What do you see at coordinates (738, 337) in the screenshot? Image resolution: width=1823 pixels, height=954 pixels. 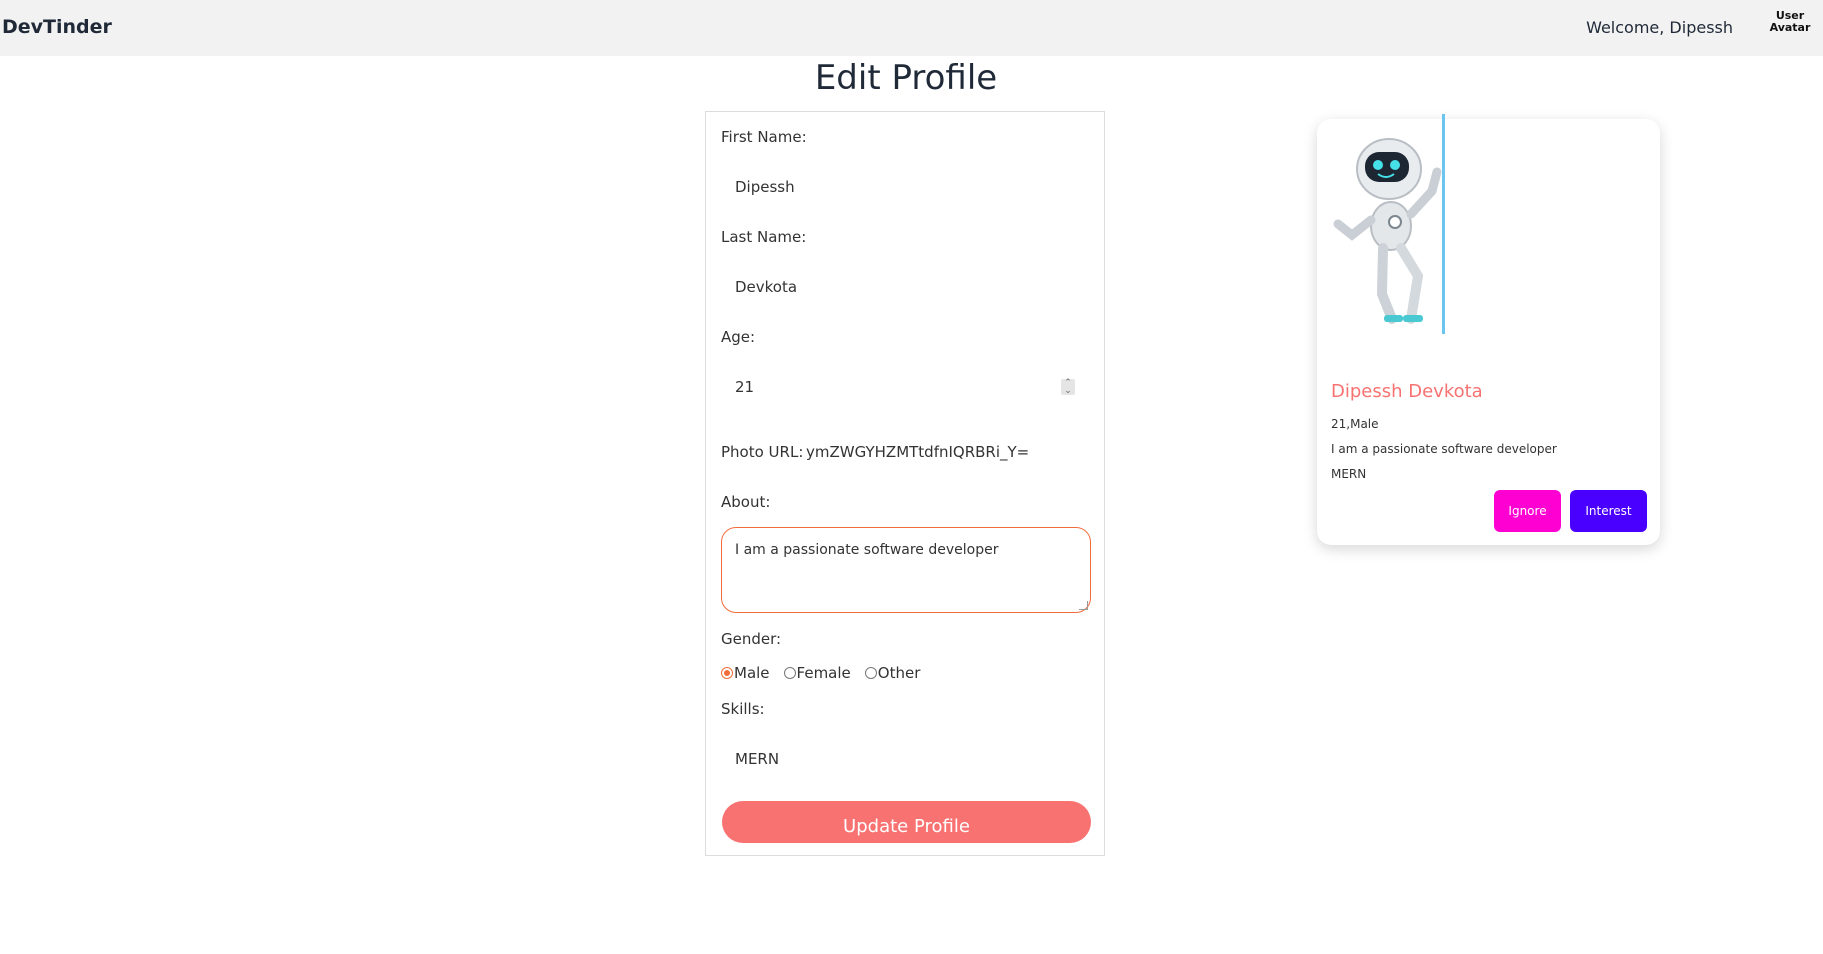 I see `age-label: Age:` at bounding box center [738, 337].